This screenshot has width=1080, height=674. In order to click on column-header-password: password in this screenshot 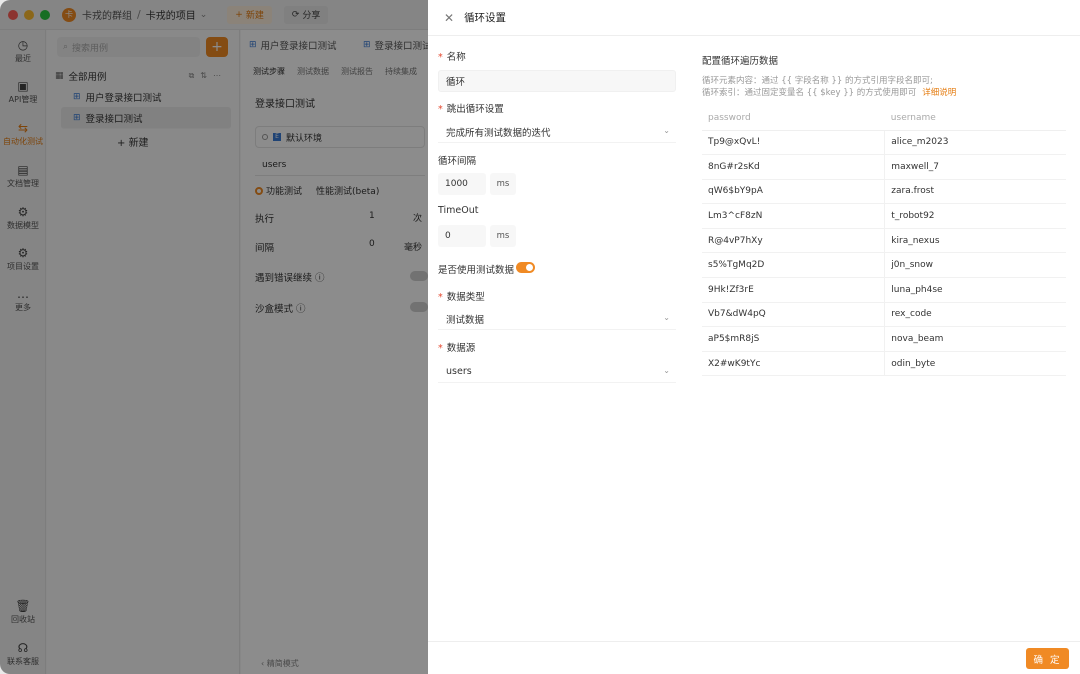, I will do `click(793, 118)`.